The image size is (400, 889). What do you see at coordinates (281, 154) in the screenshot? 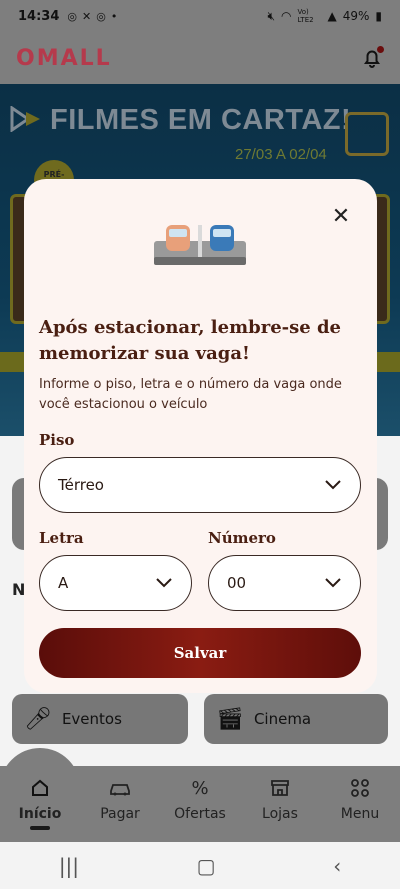
I see `banner-dates: 27/03 A 02/04` at bounding box center [281, 154].